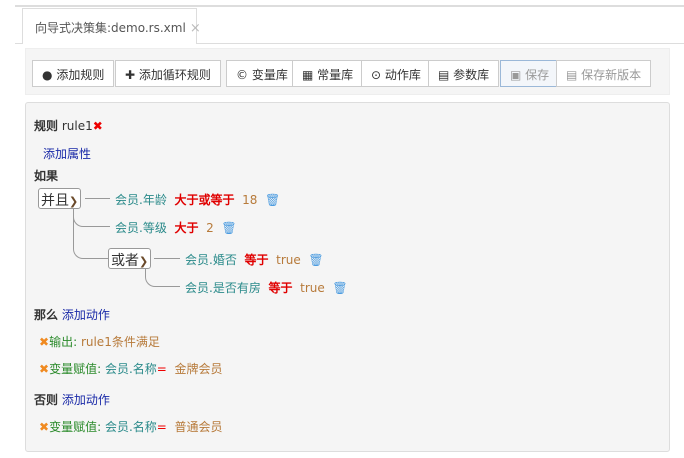 The image size is (684, 458). I want to click on action-row: ✖变量赋值: 会员.名称= 普通会员, so click(130, 426).